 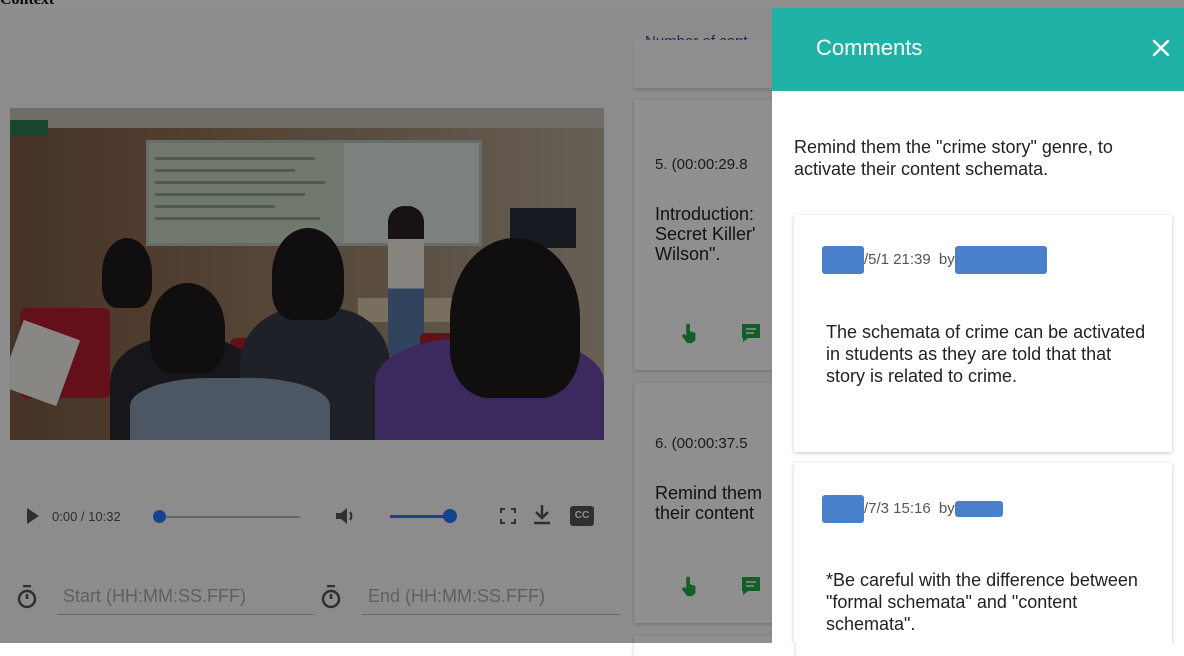 I want to click on drawer-title: Comments, so click(x=869, y=47).